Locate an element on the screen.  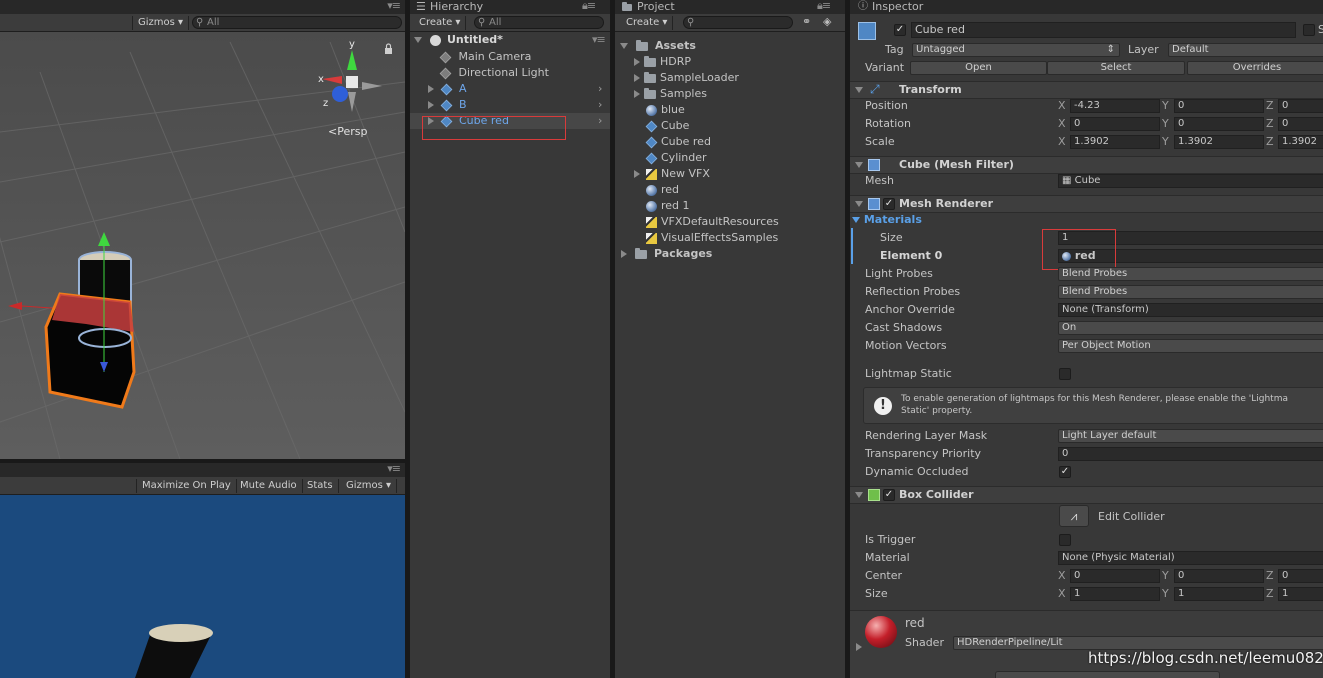
add-component-button is located at coordinates (1107, 674).